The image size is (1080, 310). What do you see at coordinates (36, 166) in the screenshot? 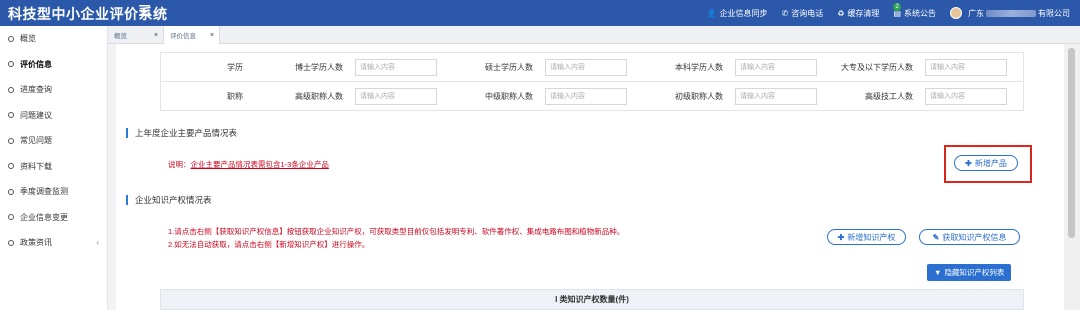
I see `sidebar-item-label: 资料下载` at bounding box center [36, 166].